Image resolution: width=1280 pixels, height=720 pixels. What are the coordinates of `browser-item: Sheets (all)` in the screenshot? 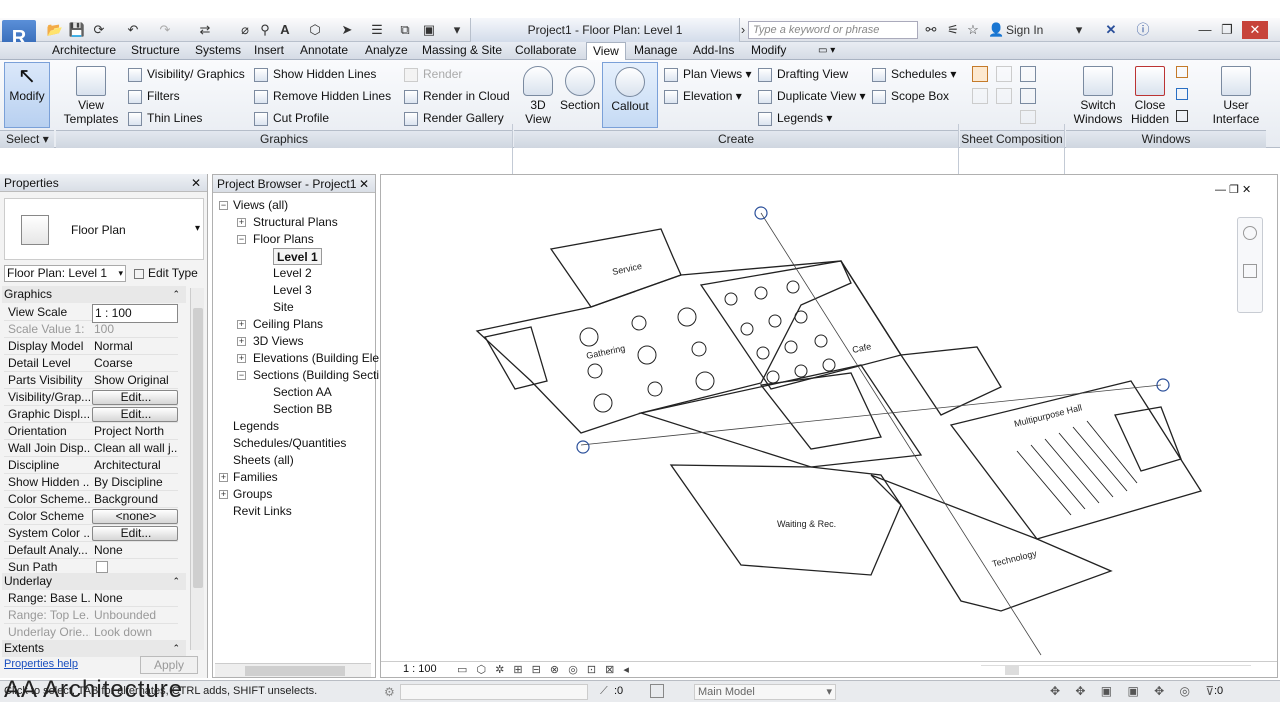 It's located at (263, 460).